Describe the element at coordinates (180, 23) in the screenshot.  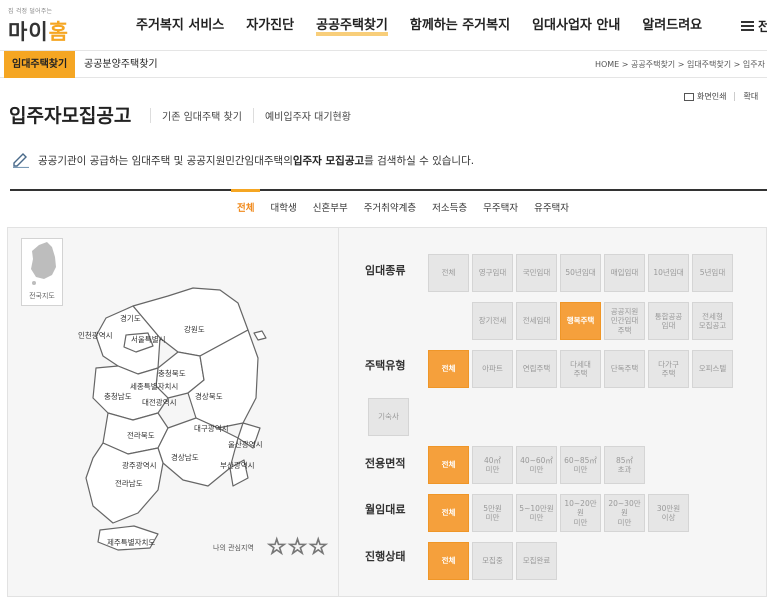
I see `gnb-housing-welfare: 주거복지 서비스` at that location.